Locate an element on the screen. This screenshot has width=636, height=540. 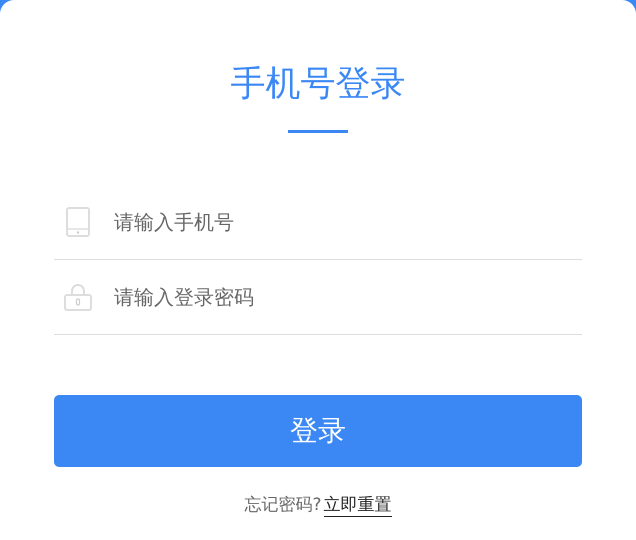
phone-icon is located at coordinates (78, 222).